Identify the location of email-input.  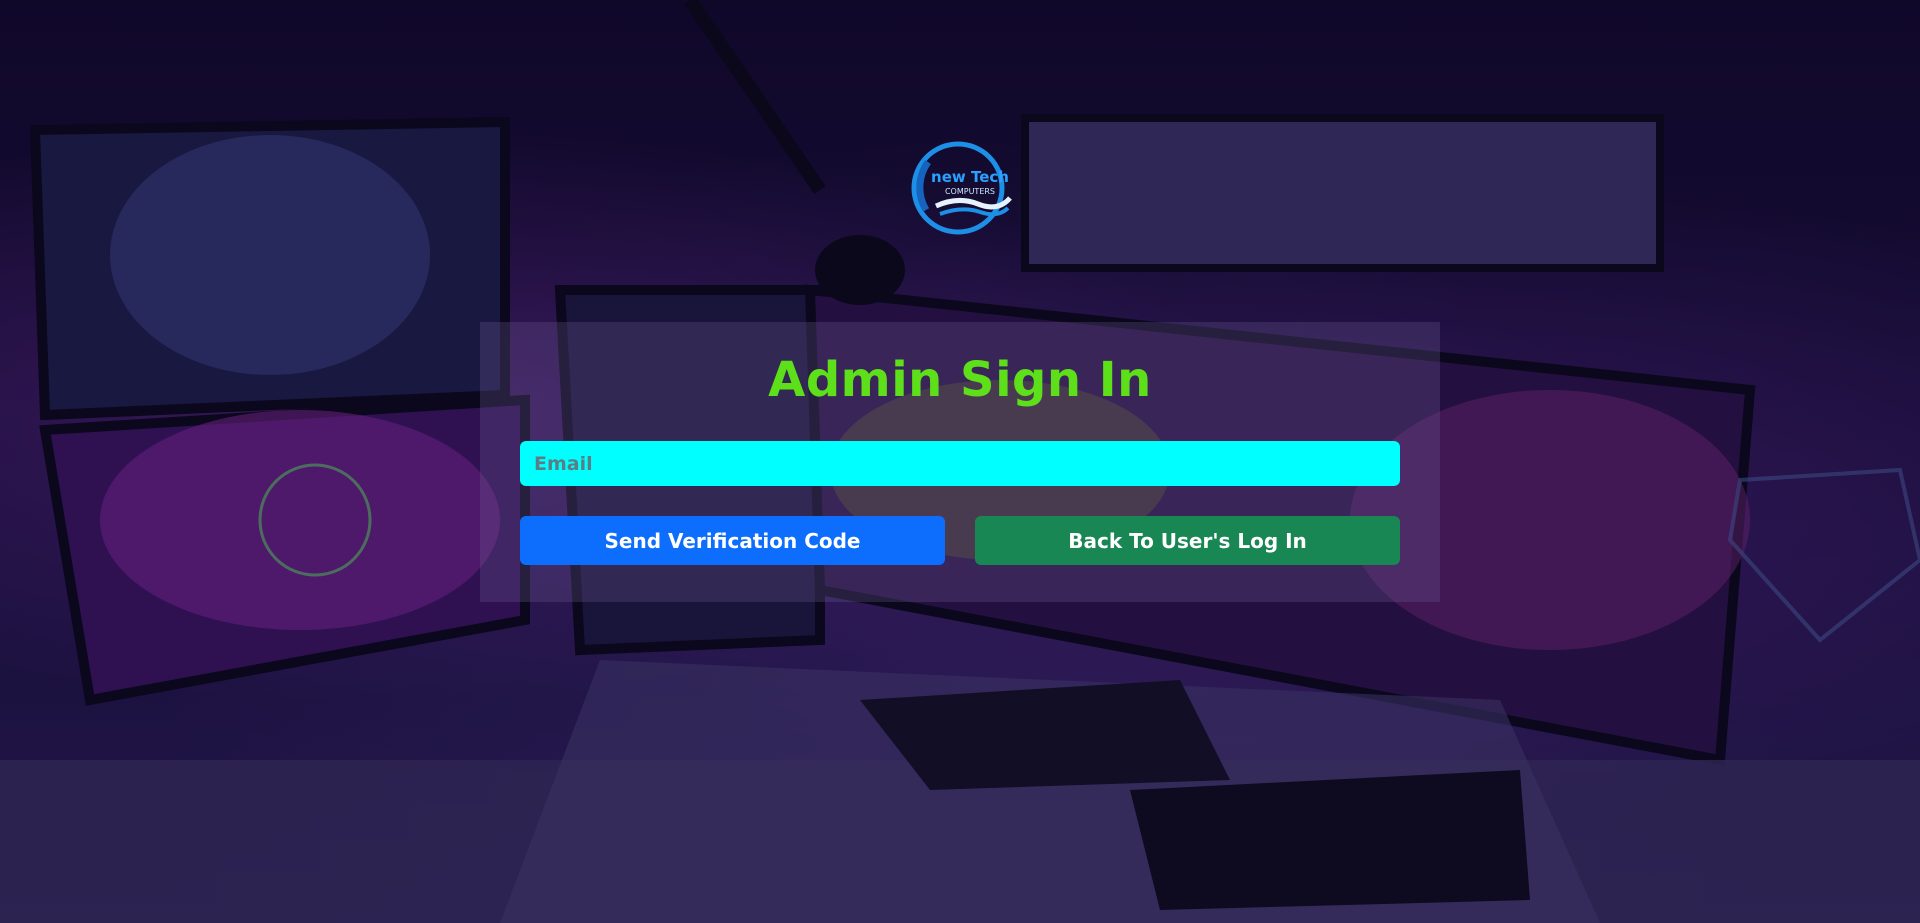
(960, 463).